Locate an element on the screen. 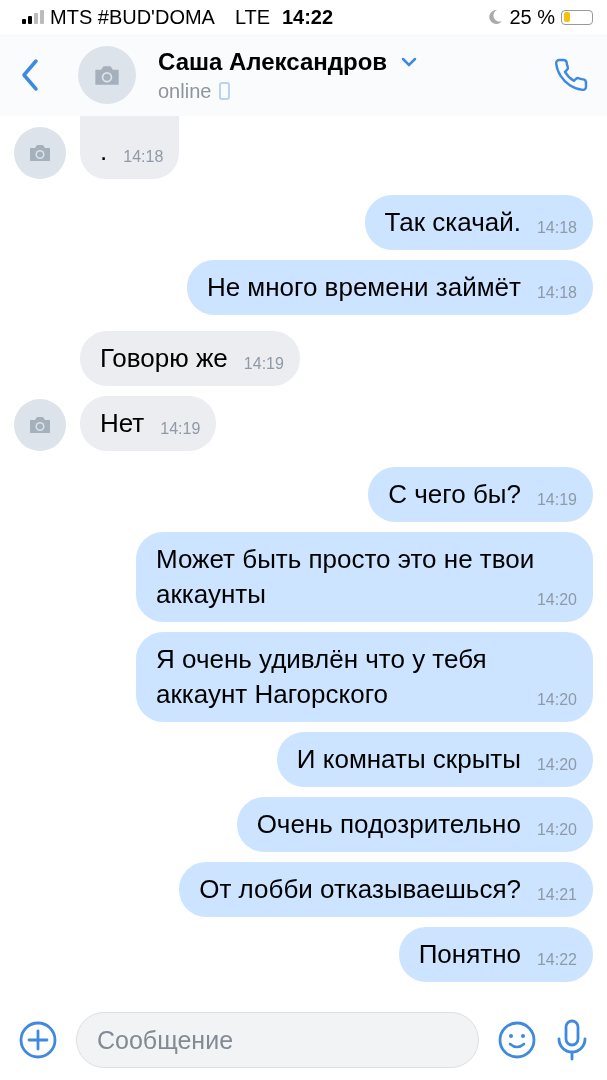  message-text: Не много времени займёт is located at coordinates (363, 287).